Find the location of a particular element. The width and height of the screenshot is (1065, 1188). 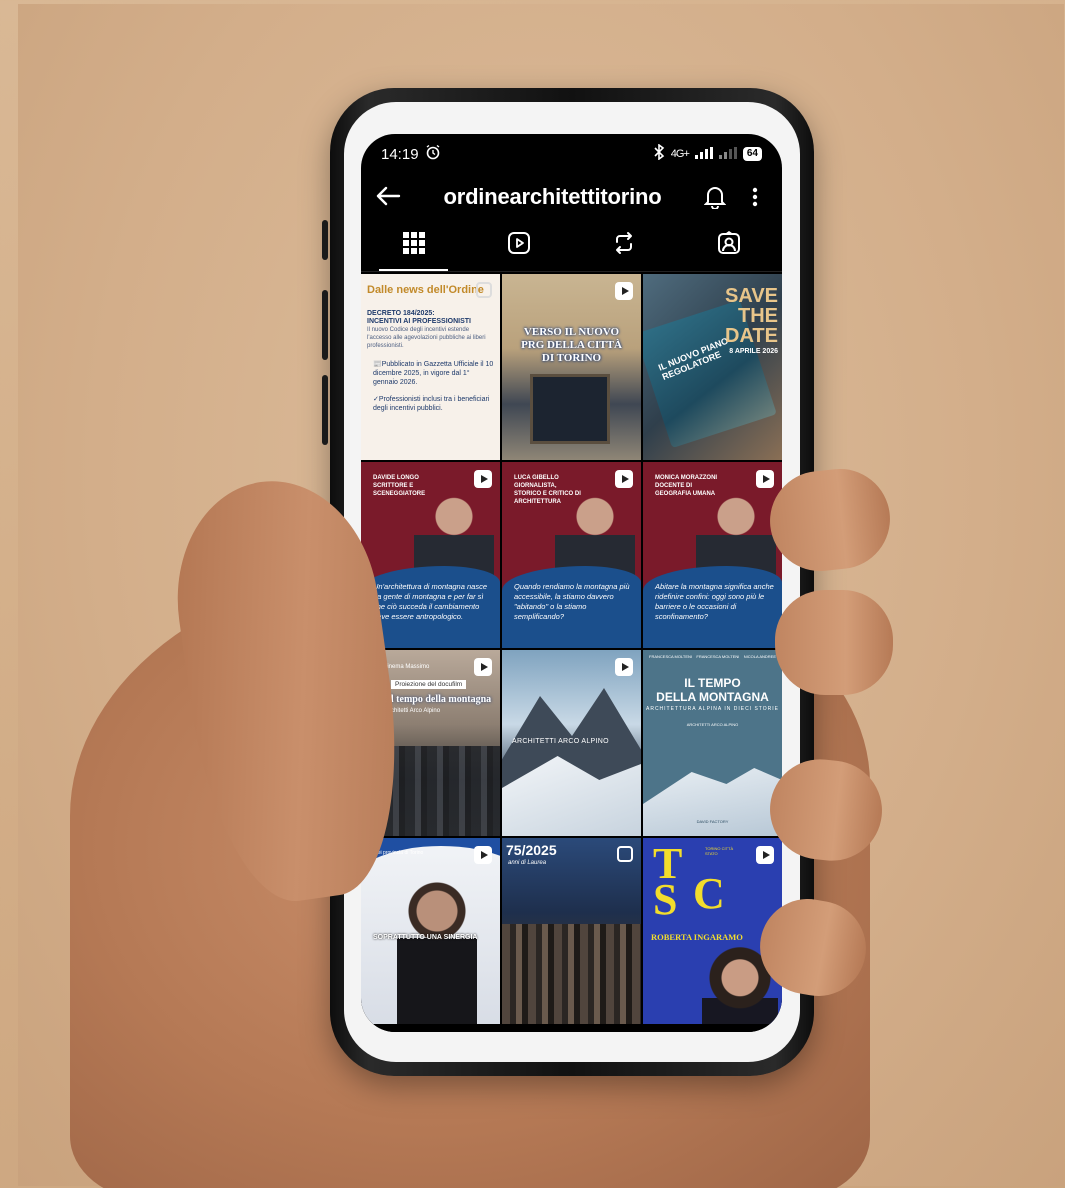

post-top-text: dei provincia di Torino is located at coordinates (399, 853).